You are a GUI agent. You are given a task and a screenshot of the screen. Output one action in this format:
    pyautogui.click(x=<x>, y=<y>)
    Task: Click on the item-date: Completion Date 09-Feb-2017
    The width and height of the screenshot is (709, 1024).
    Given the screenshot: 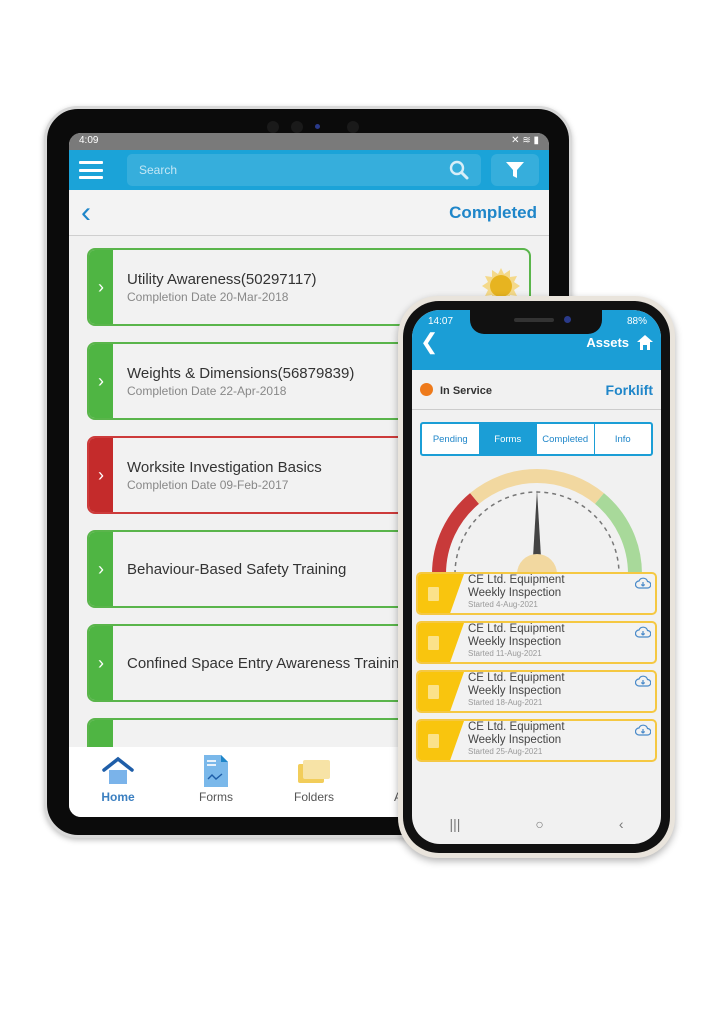 What is the action you would take?
    pyautogui.click(x=208, y=484)
    